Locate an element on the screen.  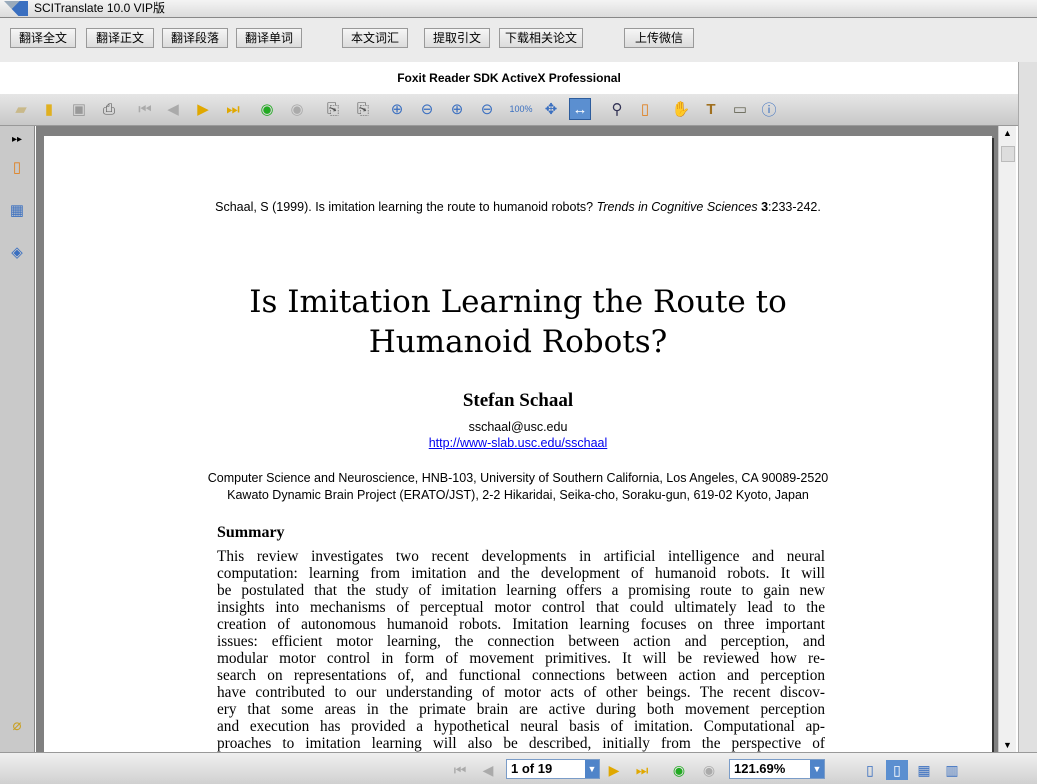
zoom-level: 121.69% is located at coordinates (760, 768).